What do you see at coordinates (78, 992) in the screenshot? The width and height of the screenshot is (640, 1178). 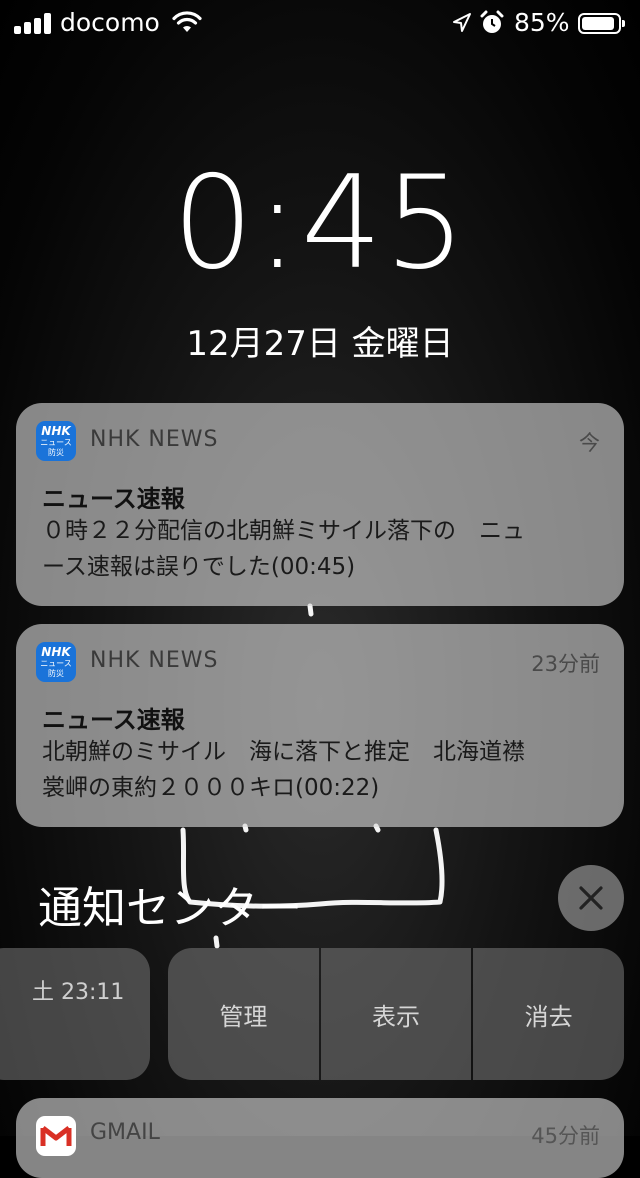 I see `notification-time: 土 23:11` at bounding box center [78, 992].